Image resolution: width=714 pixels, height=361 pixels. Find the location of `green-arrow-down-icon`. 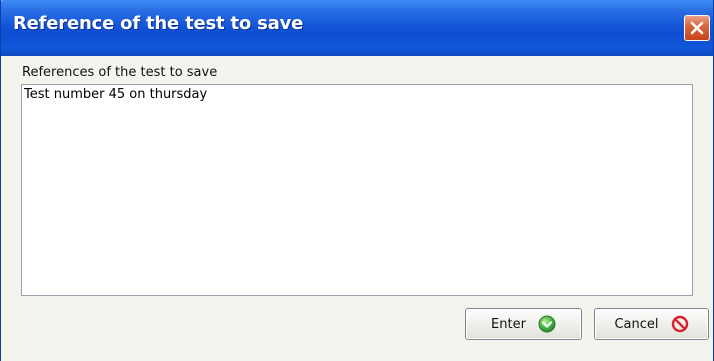

green-arrow-down-icon is located at coordinates (547, 324).